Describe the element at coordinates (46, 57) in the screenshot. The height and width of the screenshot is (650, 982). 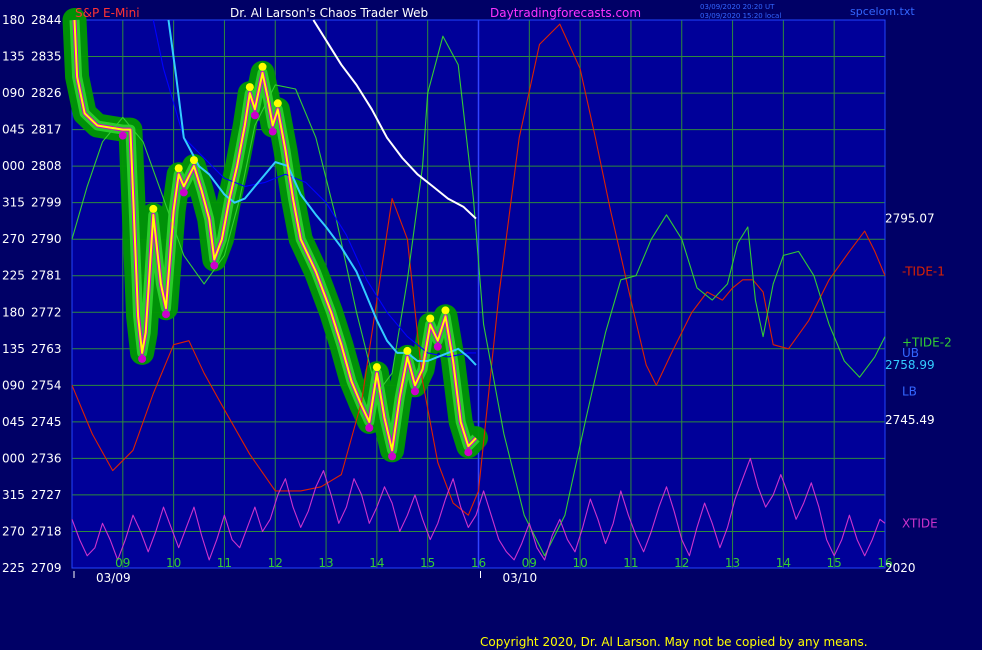
I see `y-tick-price: 2835` at that location.